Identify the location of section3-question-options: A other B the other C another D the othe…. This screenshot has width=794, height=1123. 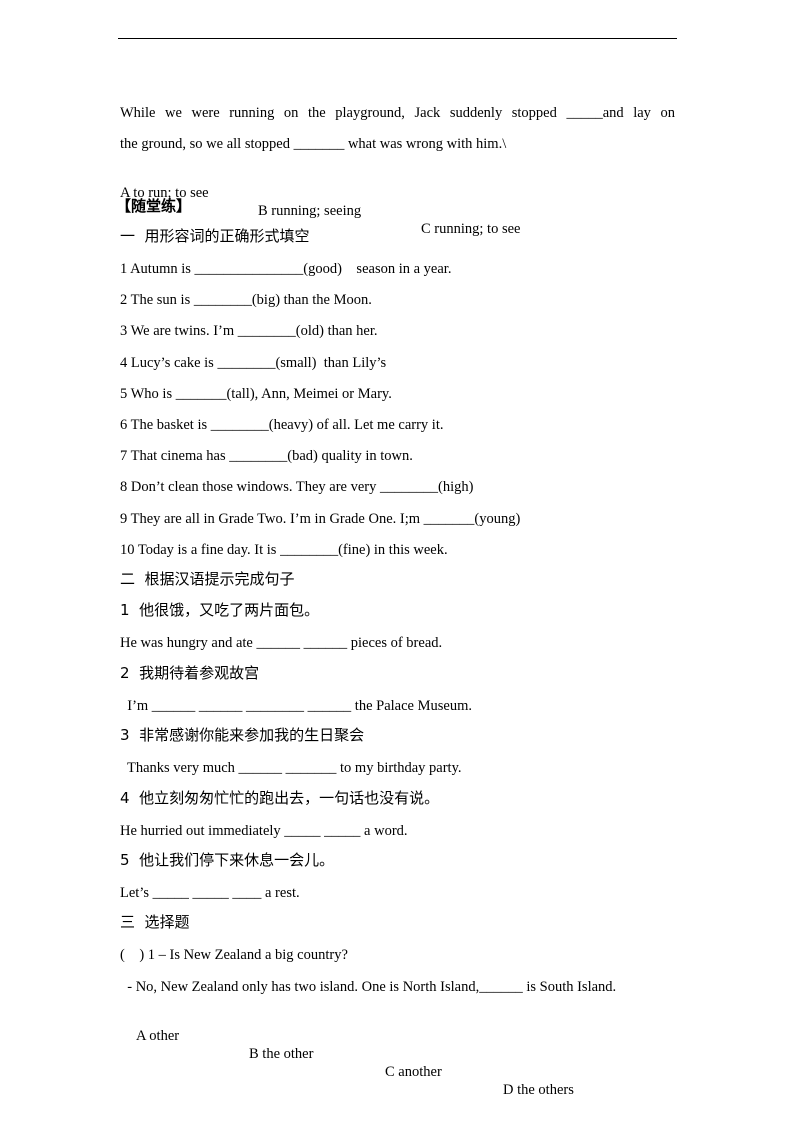
(347, 1054).